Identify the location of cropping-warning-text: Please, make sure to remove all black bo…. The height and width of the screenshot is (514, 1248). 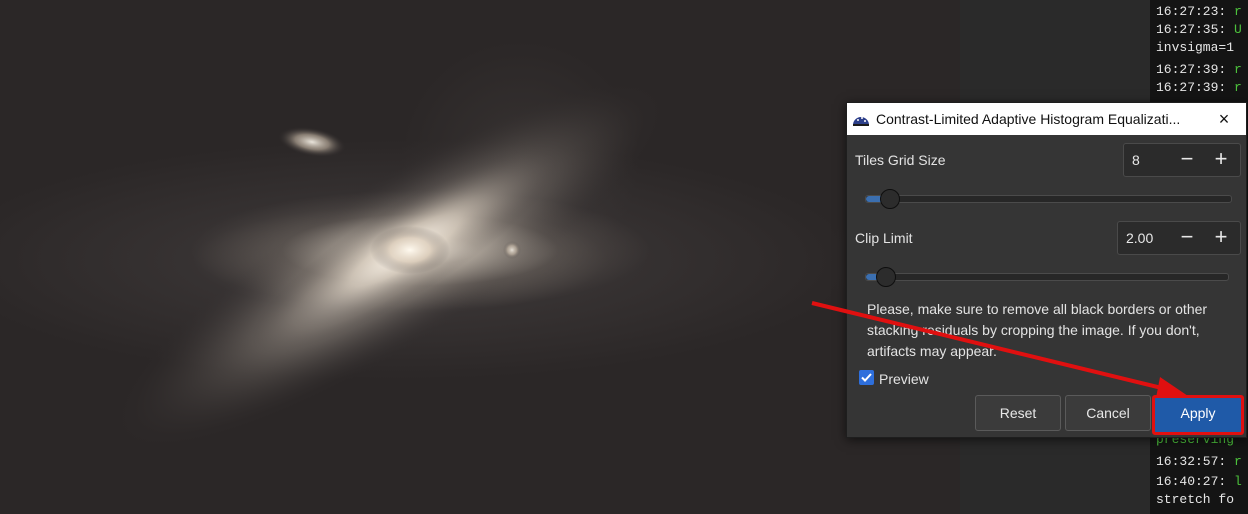
(1037, 330).